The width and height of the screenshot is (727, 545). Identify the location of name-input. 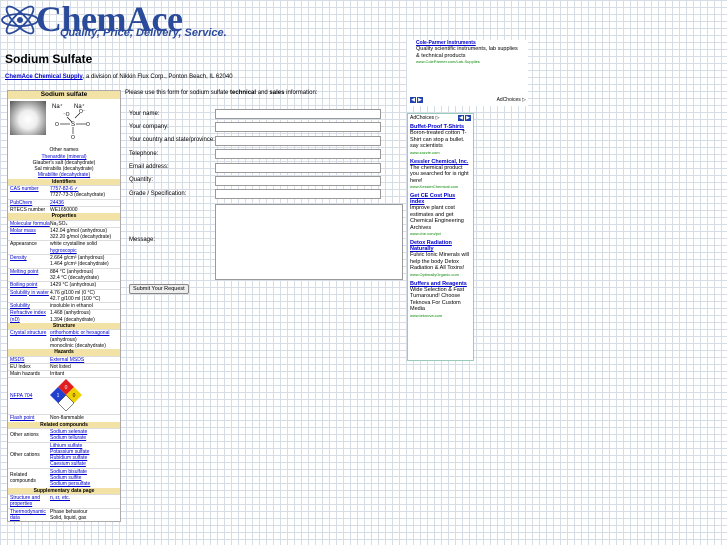
(298, 114).